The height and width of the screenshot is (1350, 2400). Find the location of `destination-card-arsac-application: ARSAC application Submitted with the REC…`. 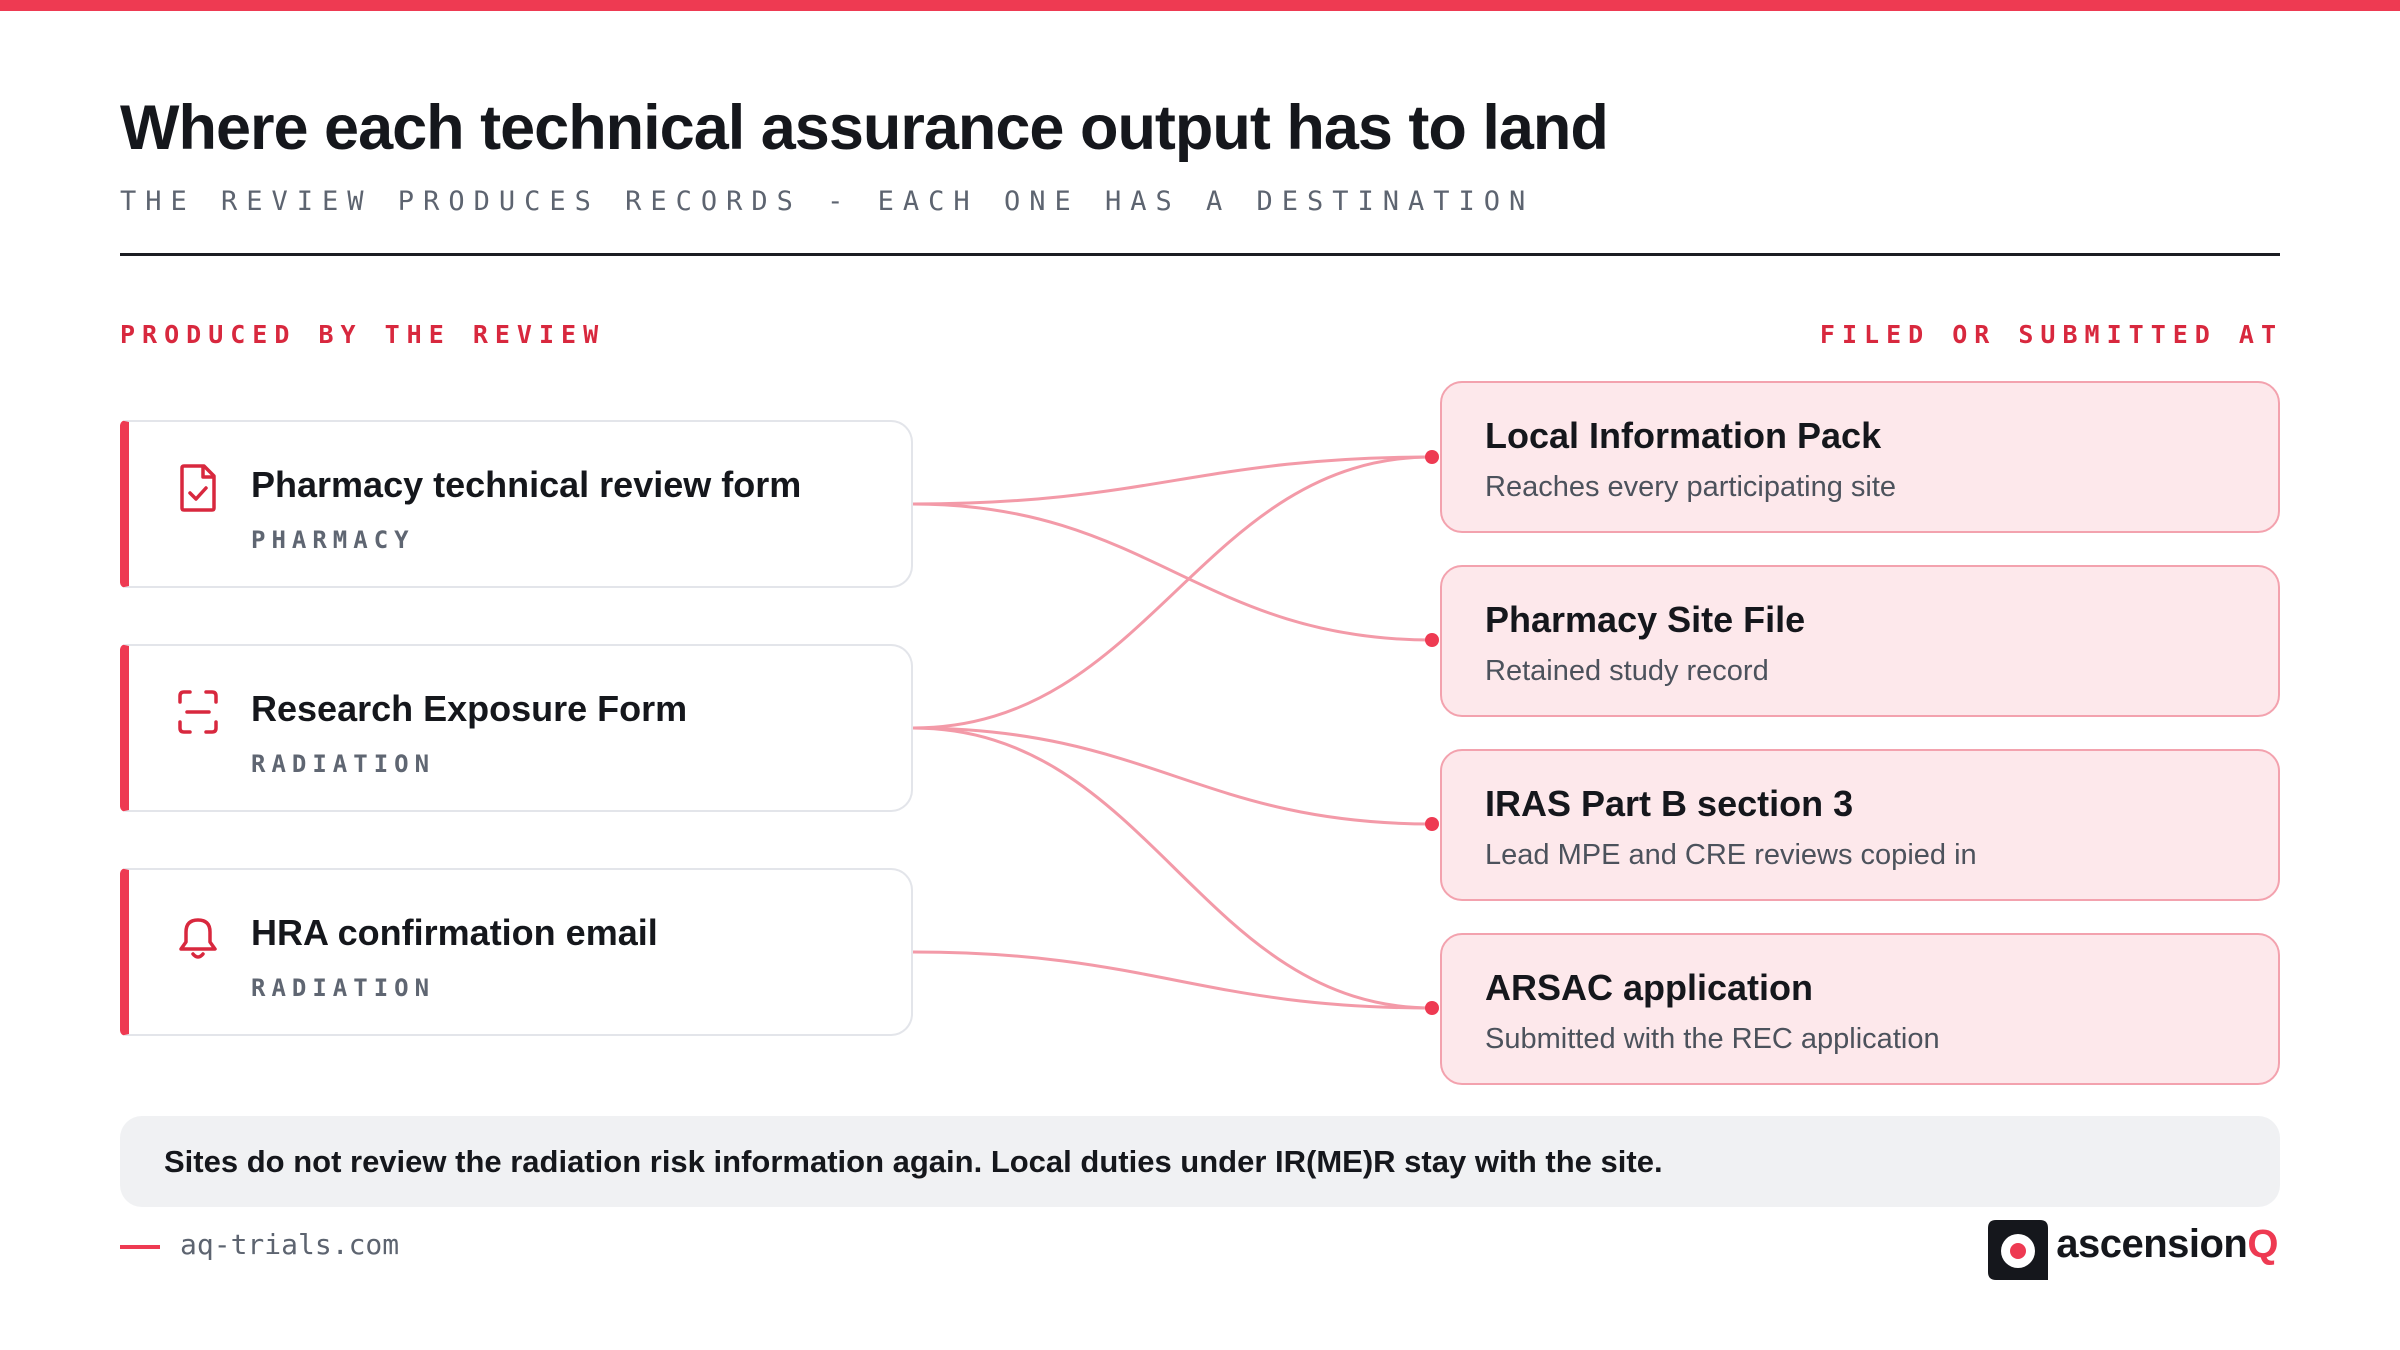

destination-card-arsac-application: ARSAC application Submitted with the REC… is located at coordinates (1860, 1009).